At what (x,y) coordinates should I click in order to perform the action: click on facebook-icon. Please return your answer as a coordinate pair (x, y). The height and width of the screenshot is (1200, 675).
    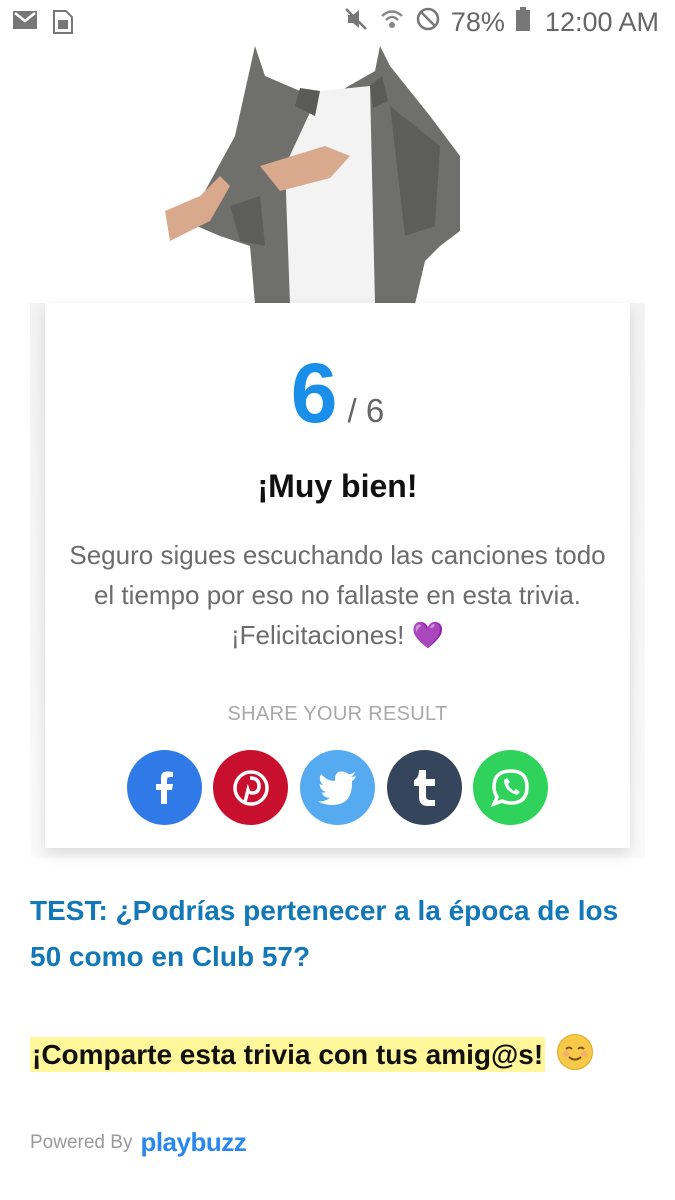
    Looking at the image, I should click on (164, 787).